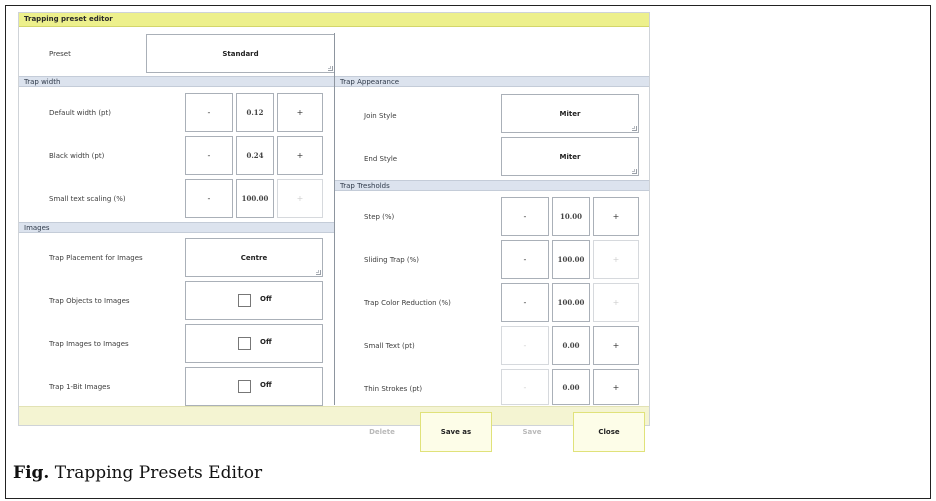 The image size is (936, 501). Describe the element at coordinates (77, 156) in the screenshot. I see `black-width-label: Black width (pt)` at that location.